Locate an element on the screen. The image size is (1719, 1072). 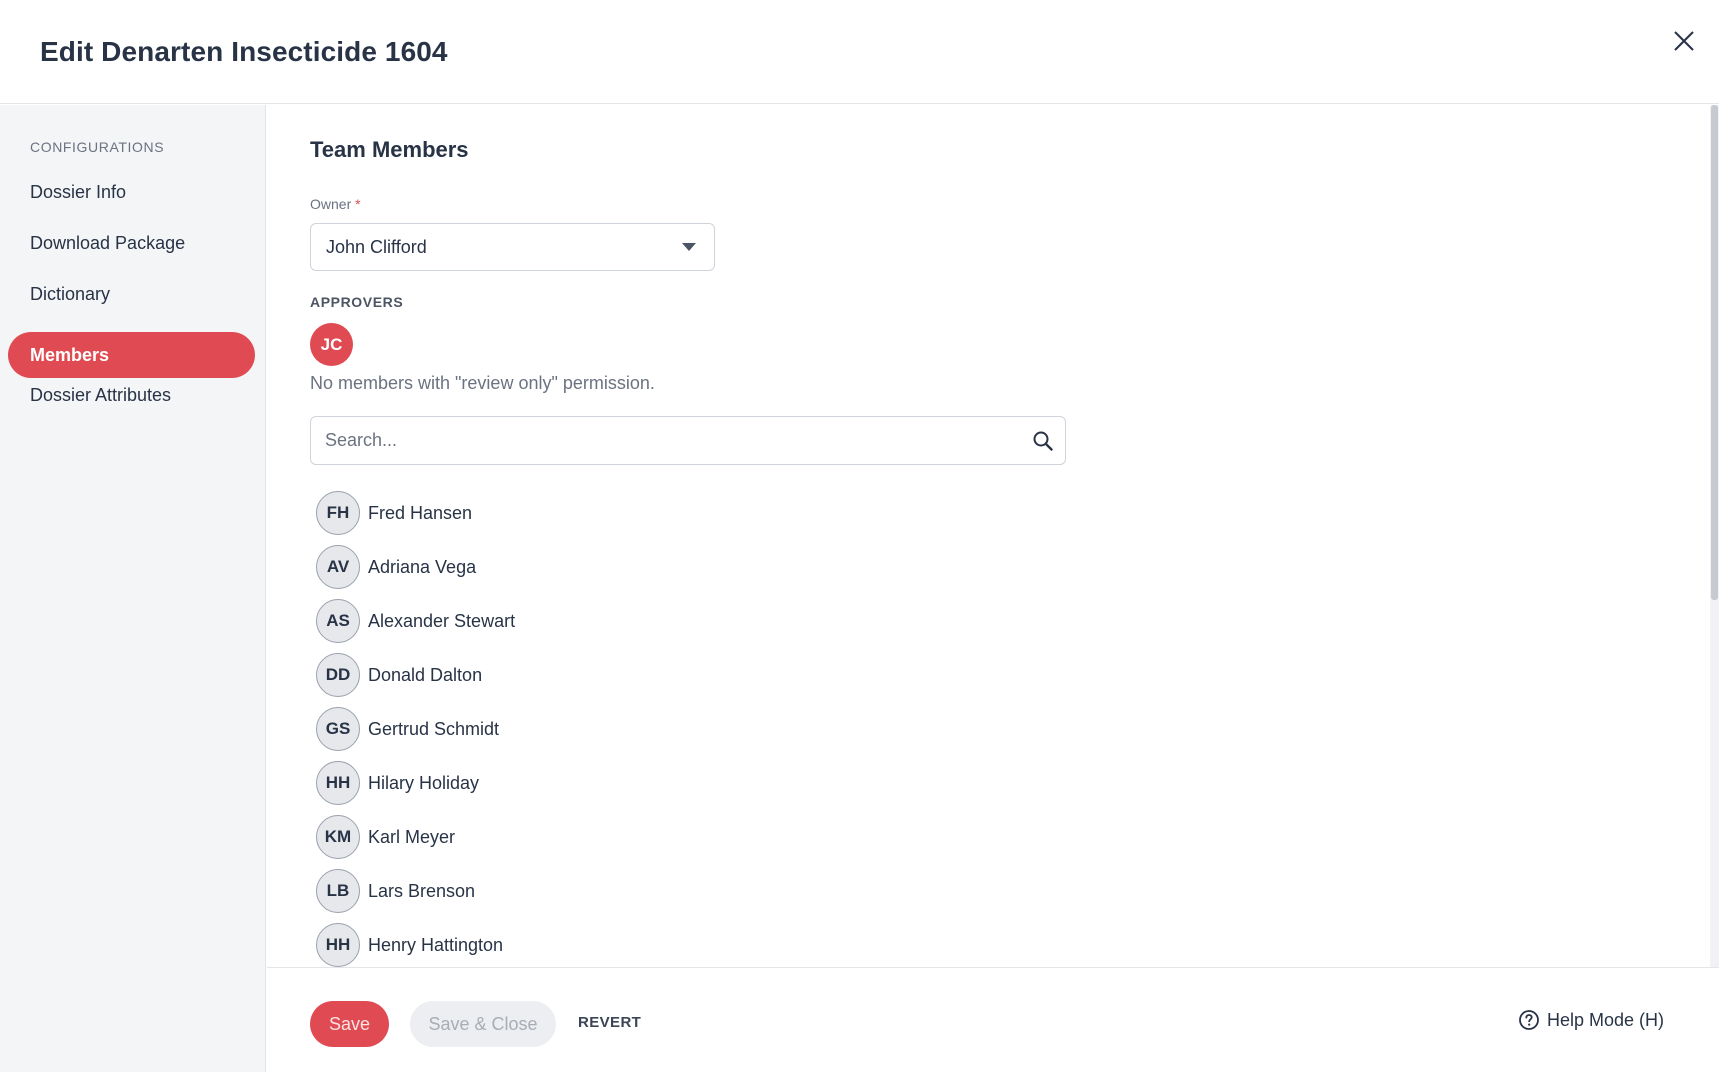
member-item: DD Donald Dalton is located at coordinates (399, 675).